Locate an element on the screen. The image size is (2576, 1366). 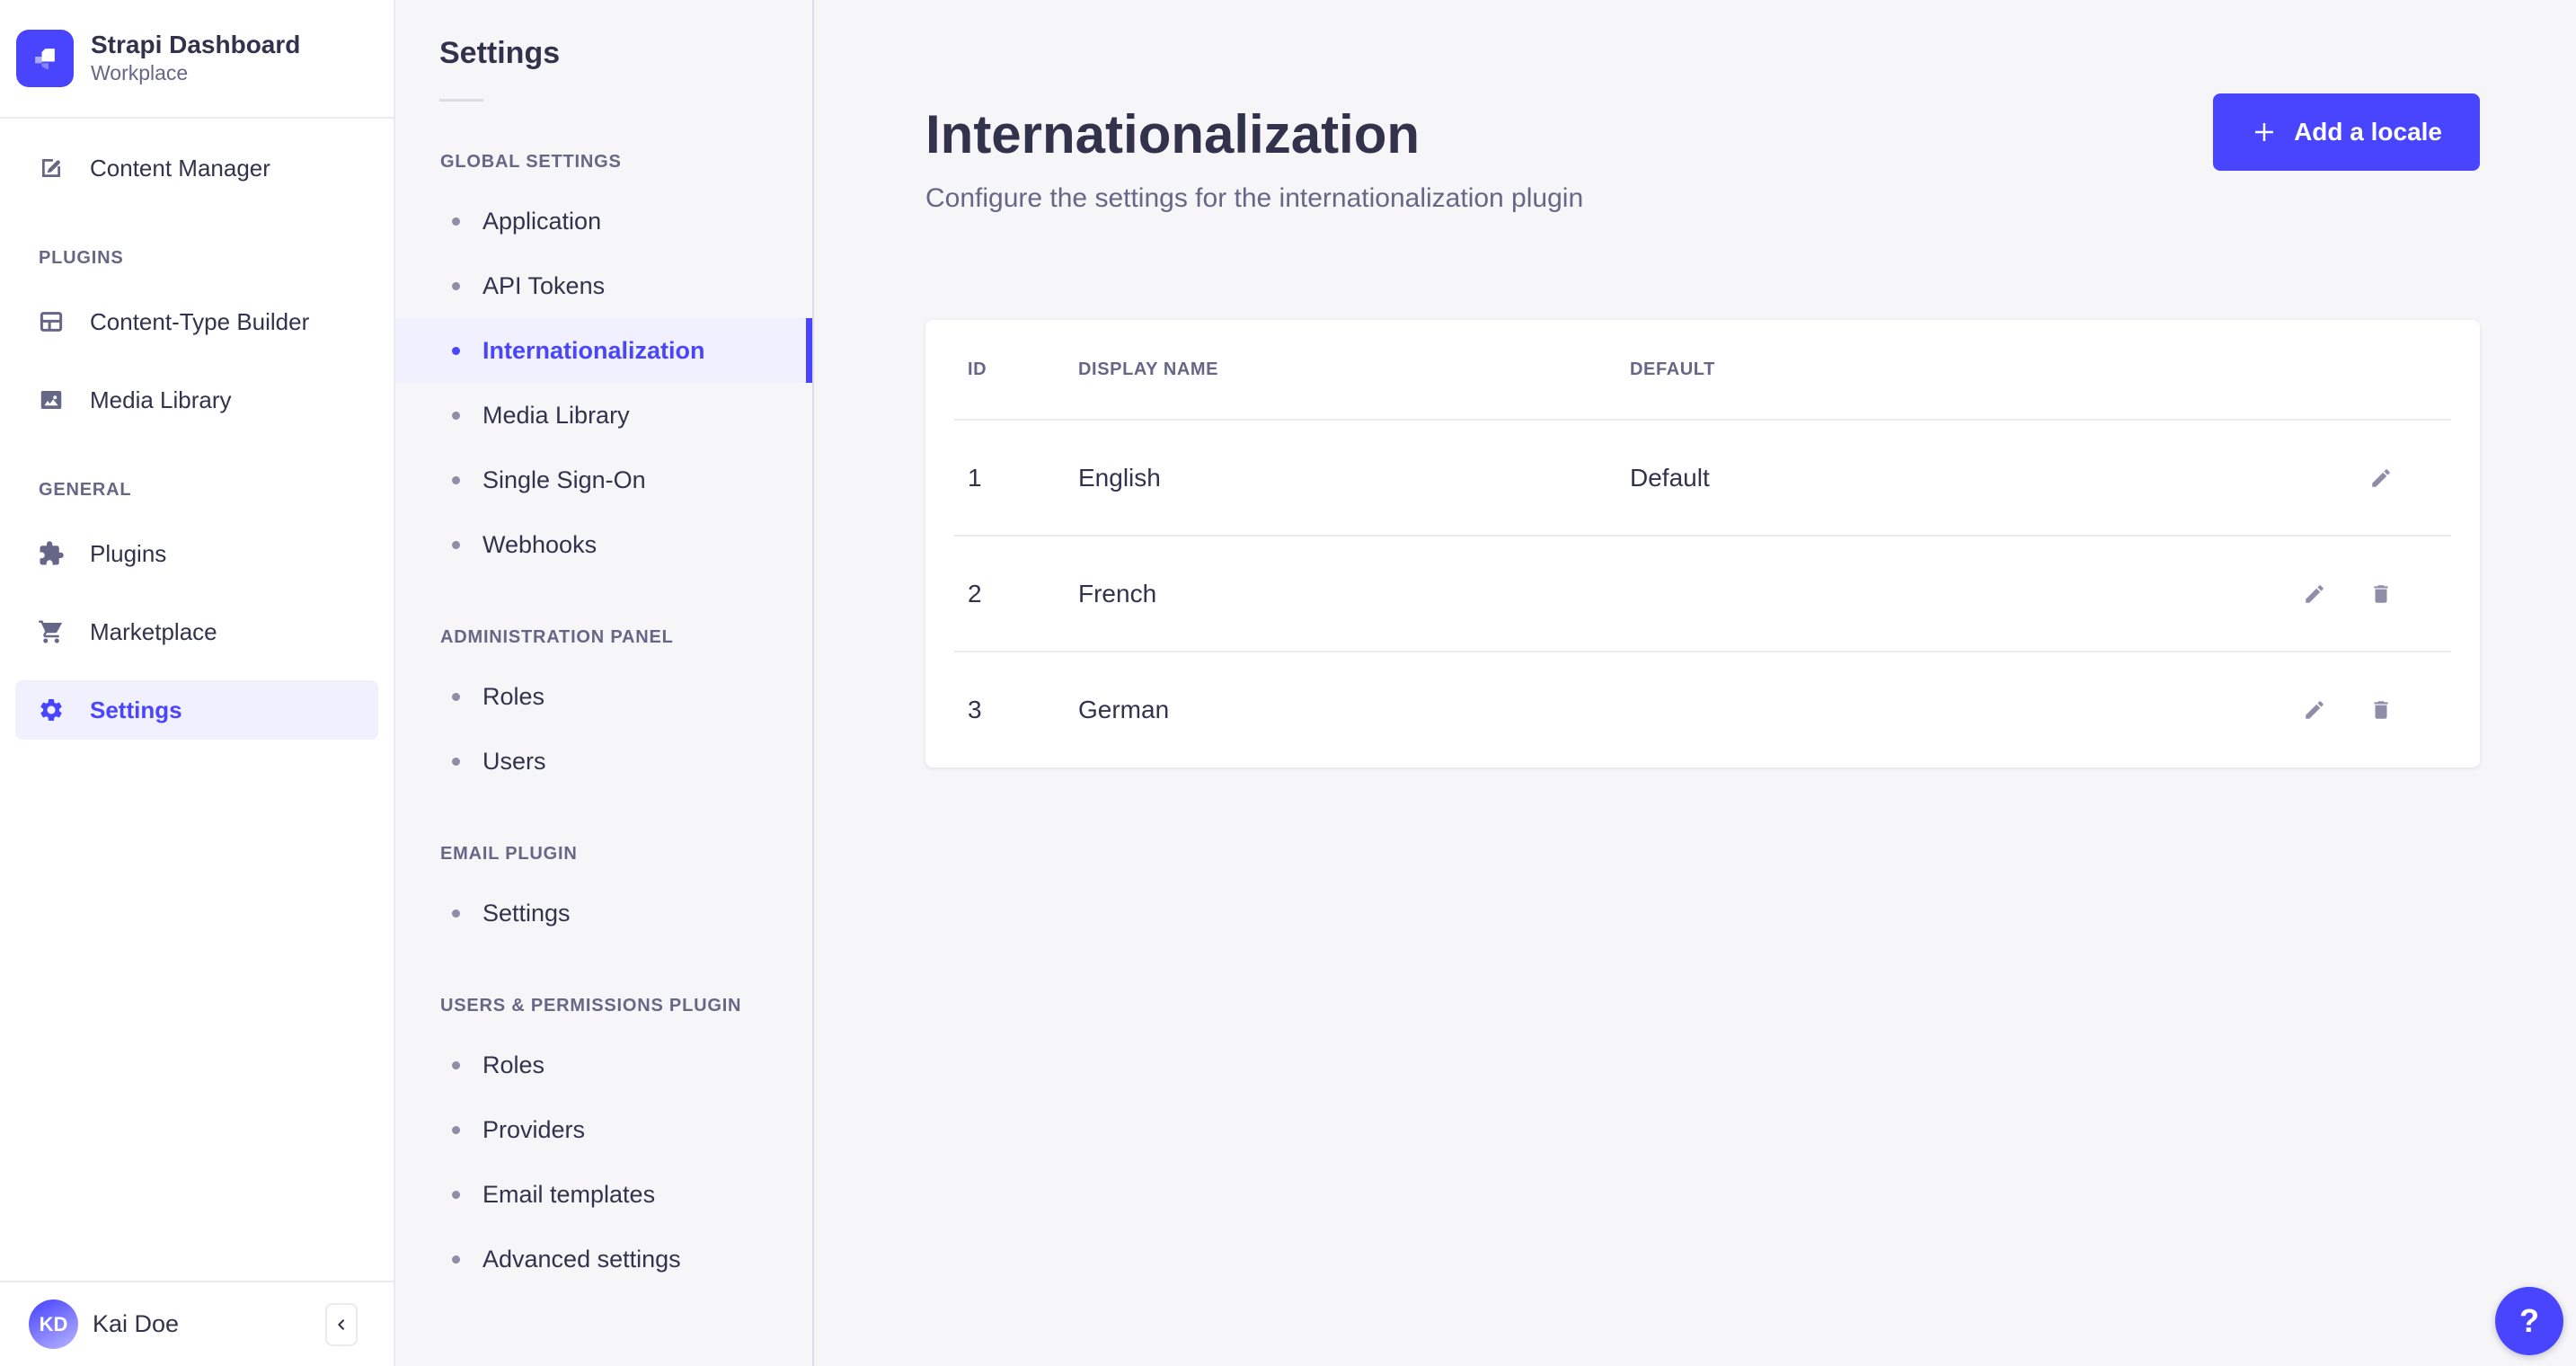
table-row: 3 German is located at coordinates (1703, 709).